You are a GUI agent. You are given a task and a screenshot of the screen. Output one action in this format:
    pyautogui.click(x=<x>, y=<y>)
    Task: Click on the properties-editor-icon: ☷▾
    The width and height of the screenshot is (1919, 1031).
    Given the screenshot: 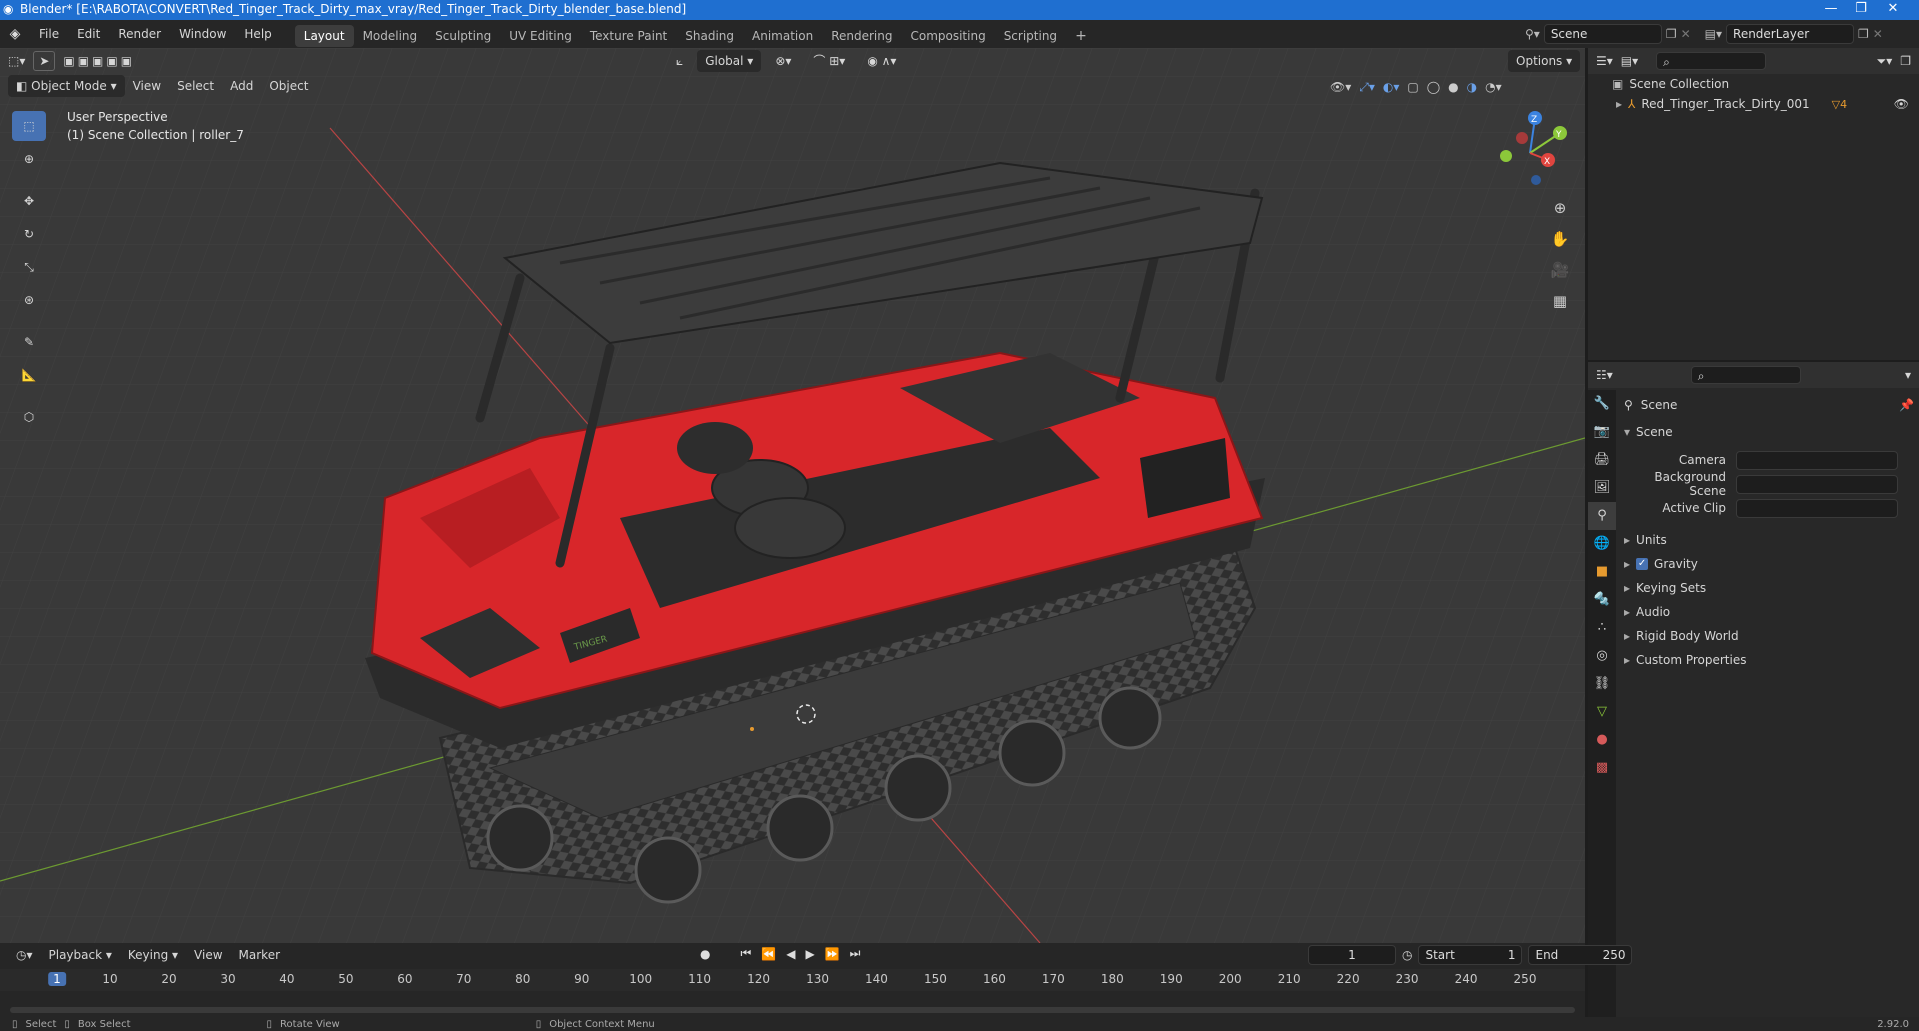 What is the action you would take?
    pyautogui.click(x=1604, y=375)
    